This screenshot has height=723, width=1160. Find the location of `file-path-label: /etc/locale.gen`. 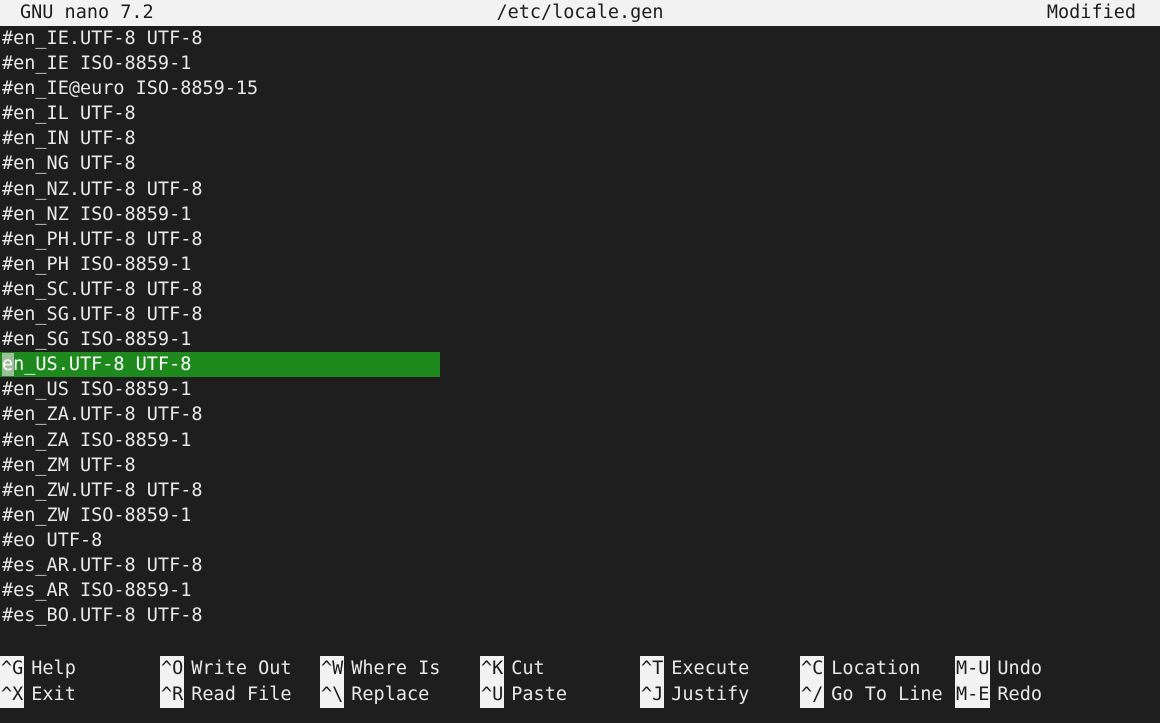

file-path-label: /etc/locale.gen is located at coordinates (580, 12).